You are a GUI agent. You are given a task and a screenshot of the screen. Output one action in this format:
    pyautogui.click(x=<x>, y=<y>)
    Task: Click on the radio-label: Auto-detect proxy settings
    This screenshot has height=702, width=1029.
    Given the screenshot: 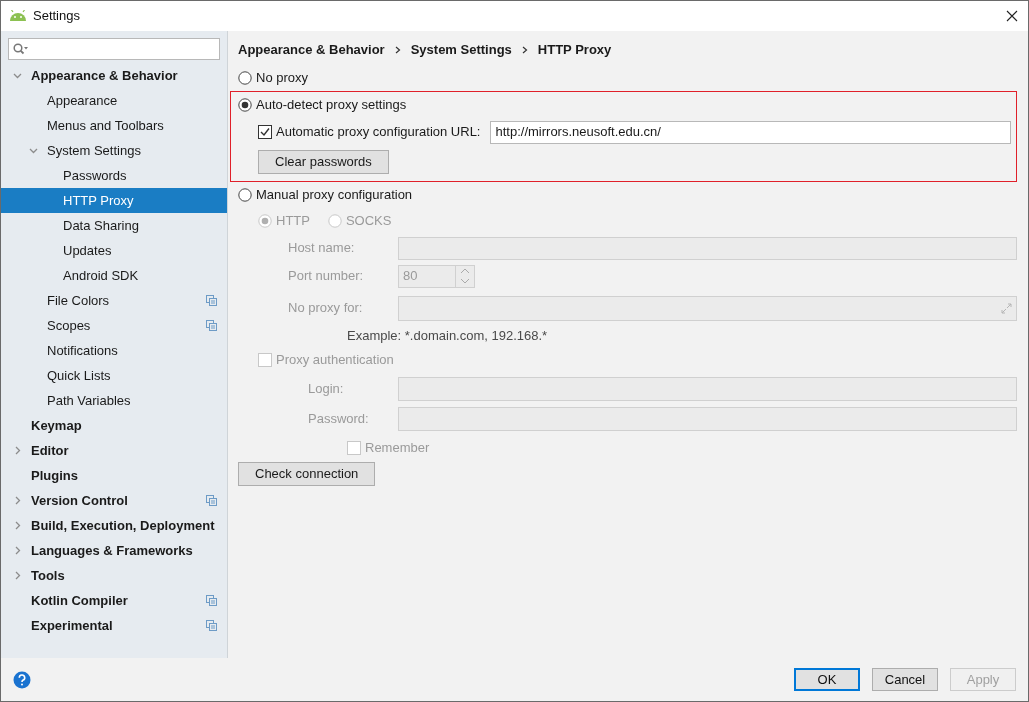 What is the action you would take?
    pyautogui.click(x=331, y=105)
    